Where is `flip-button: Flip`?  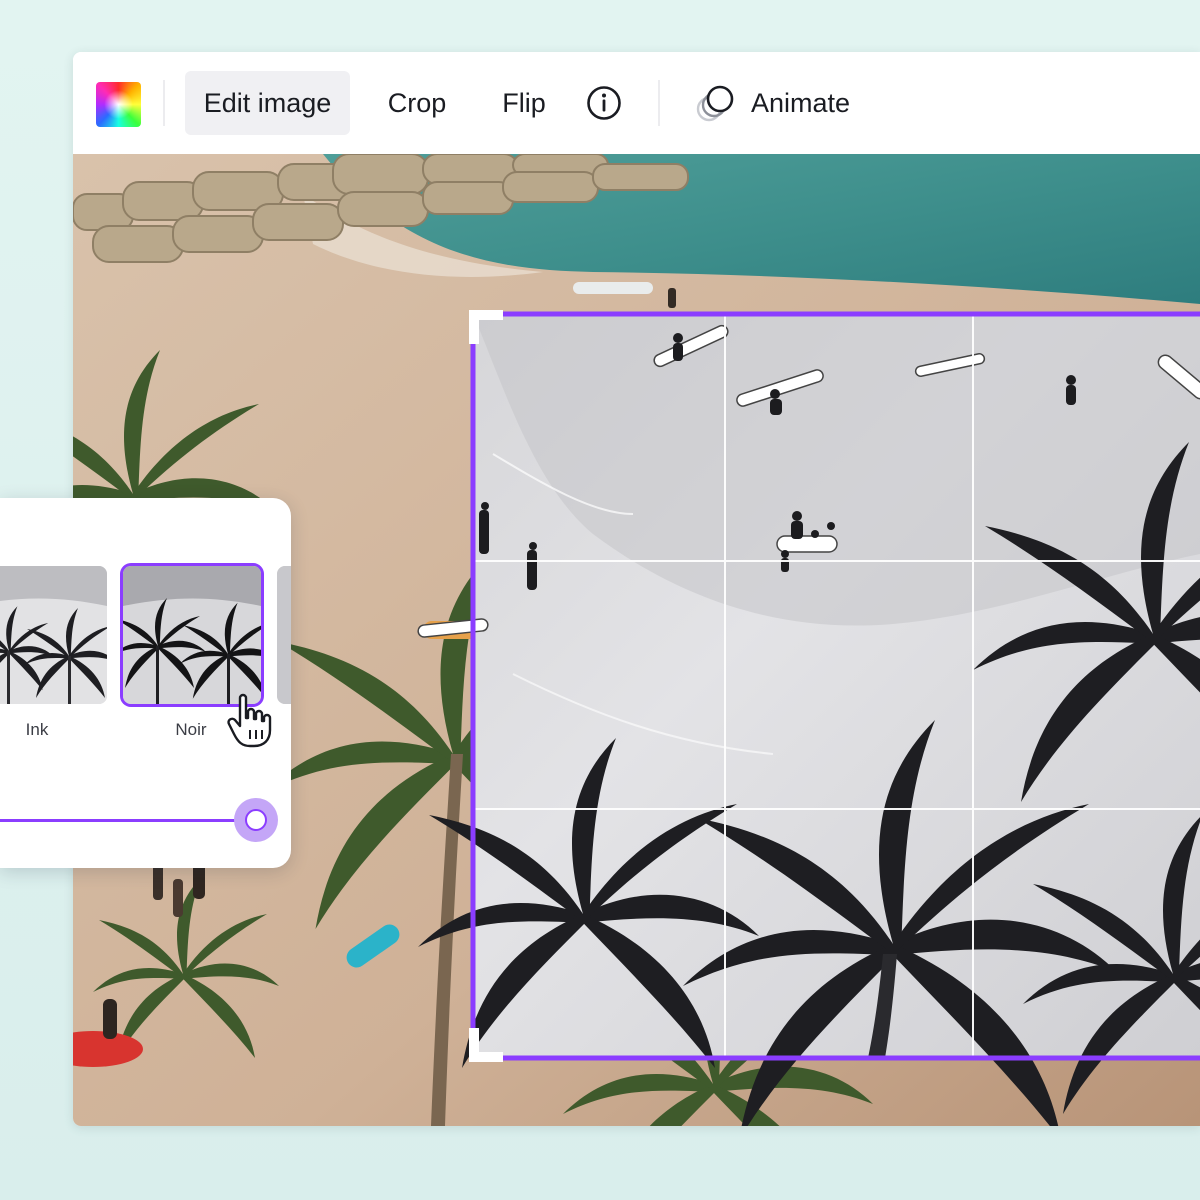 flip-button: Flip is located at coordinates (524, 103).